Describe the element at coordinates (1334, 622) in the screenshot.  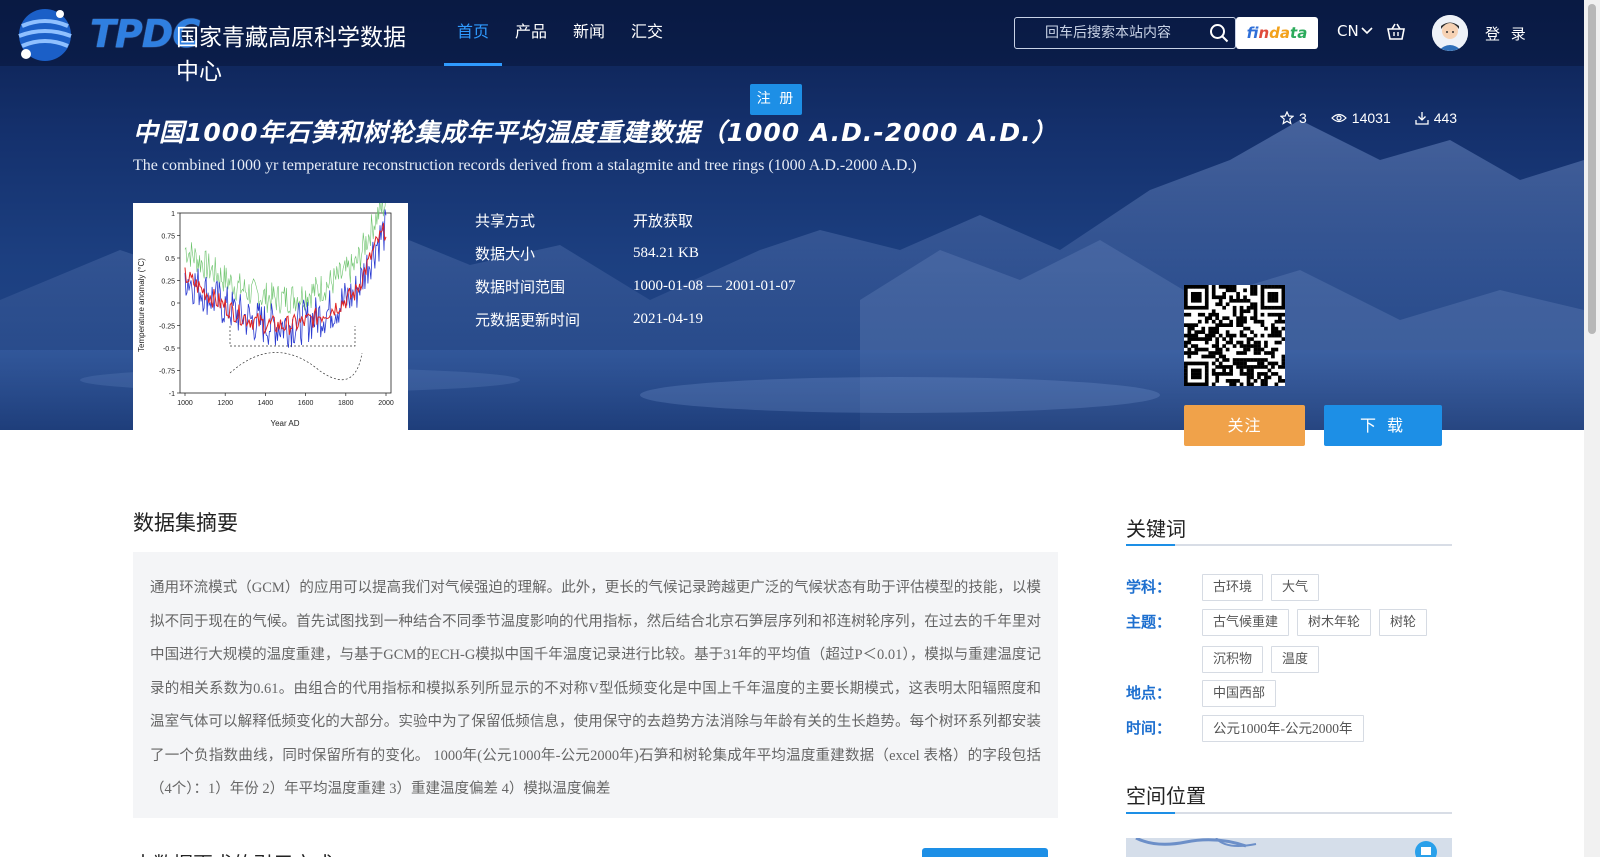
I see `keyword-tag: 树木年轮` at that location.